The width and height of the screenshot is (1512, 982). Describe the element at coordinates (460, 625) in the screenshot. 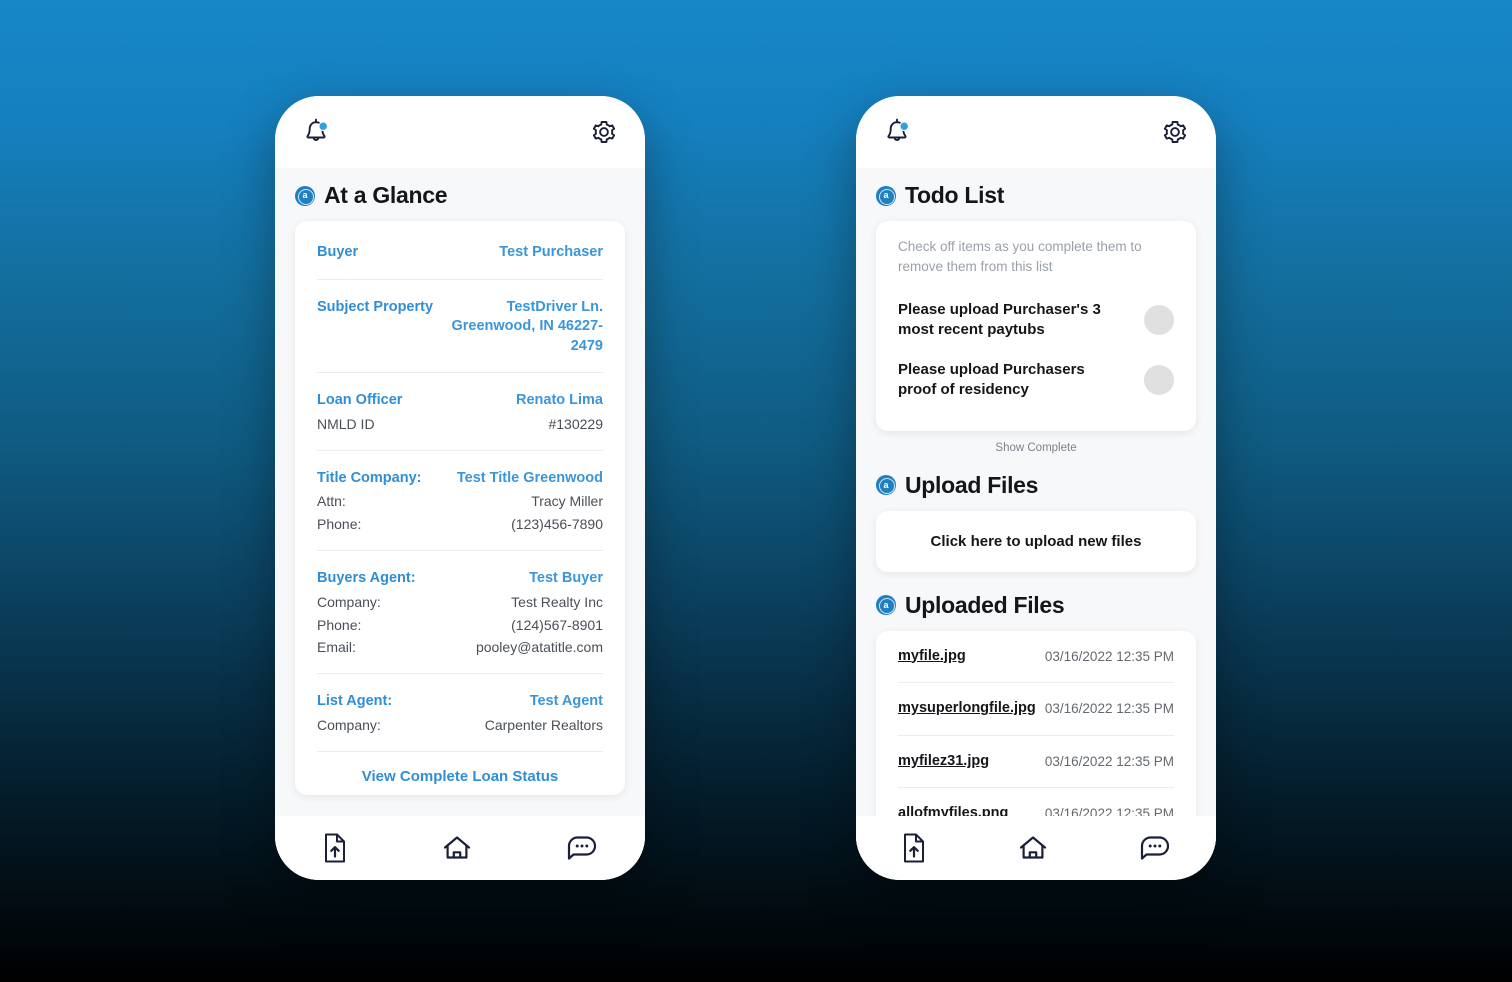

I see `glance-row: Phone: (124)567-8901` at that location.